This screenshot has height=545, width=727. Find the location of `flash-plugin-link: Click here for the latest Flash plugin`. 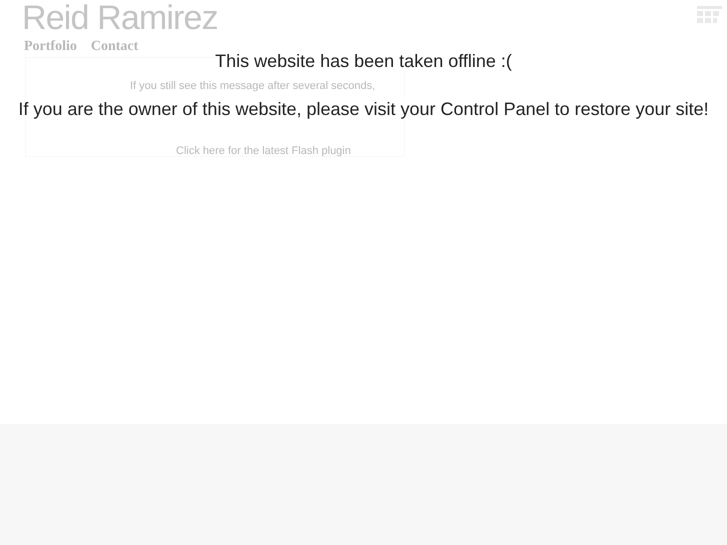

flash-plugin-link: Click here for the latest Flash plugin is located at coordinates (263, 151).